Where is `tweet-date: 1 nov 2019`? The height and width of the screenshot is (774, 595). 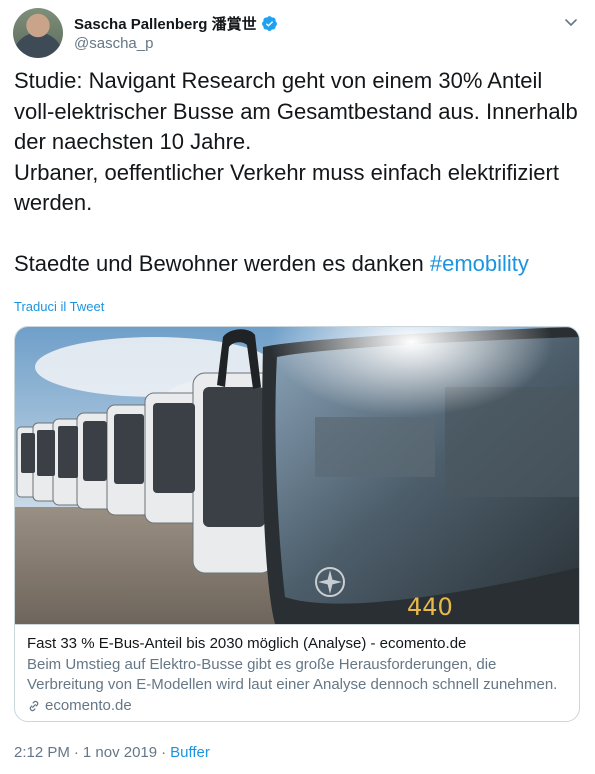
tweet-date: 1 nov 2019 is located at coordinates (120, 752).